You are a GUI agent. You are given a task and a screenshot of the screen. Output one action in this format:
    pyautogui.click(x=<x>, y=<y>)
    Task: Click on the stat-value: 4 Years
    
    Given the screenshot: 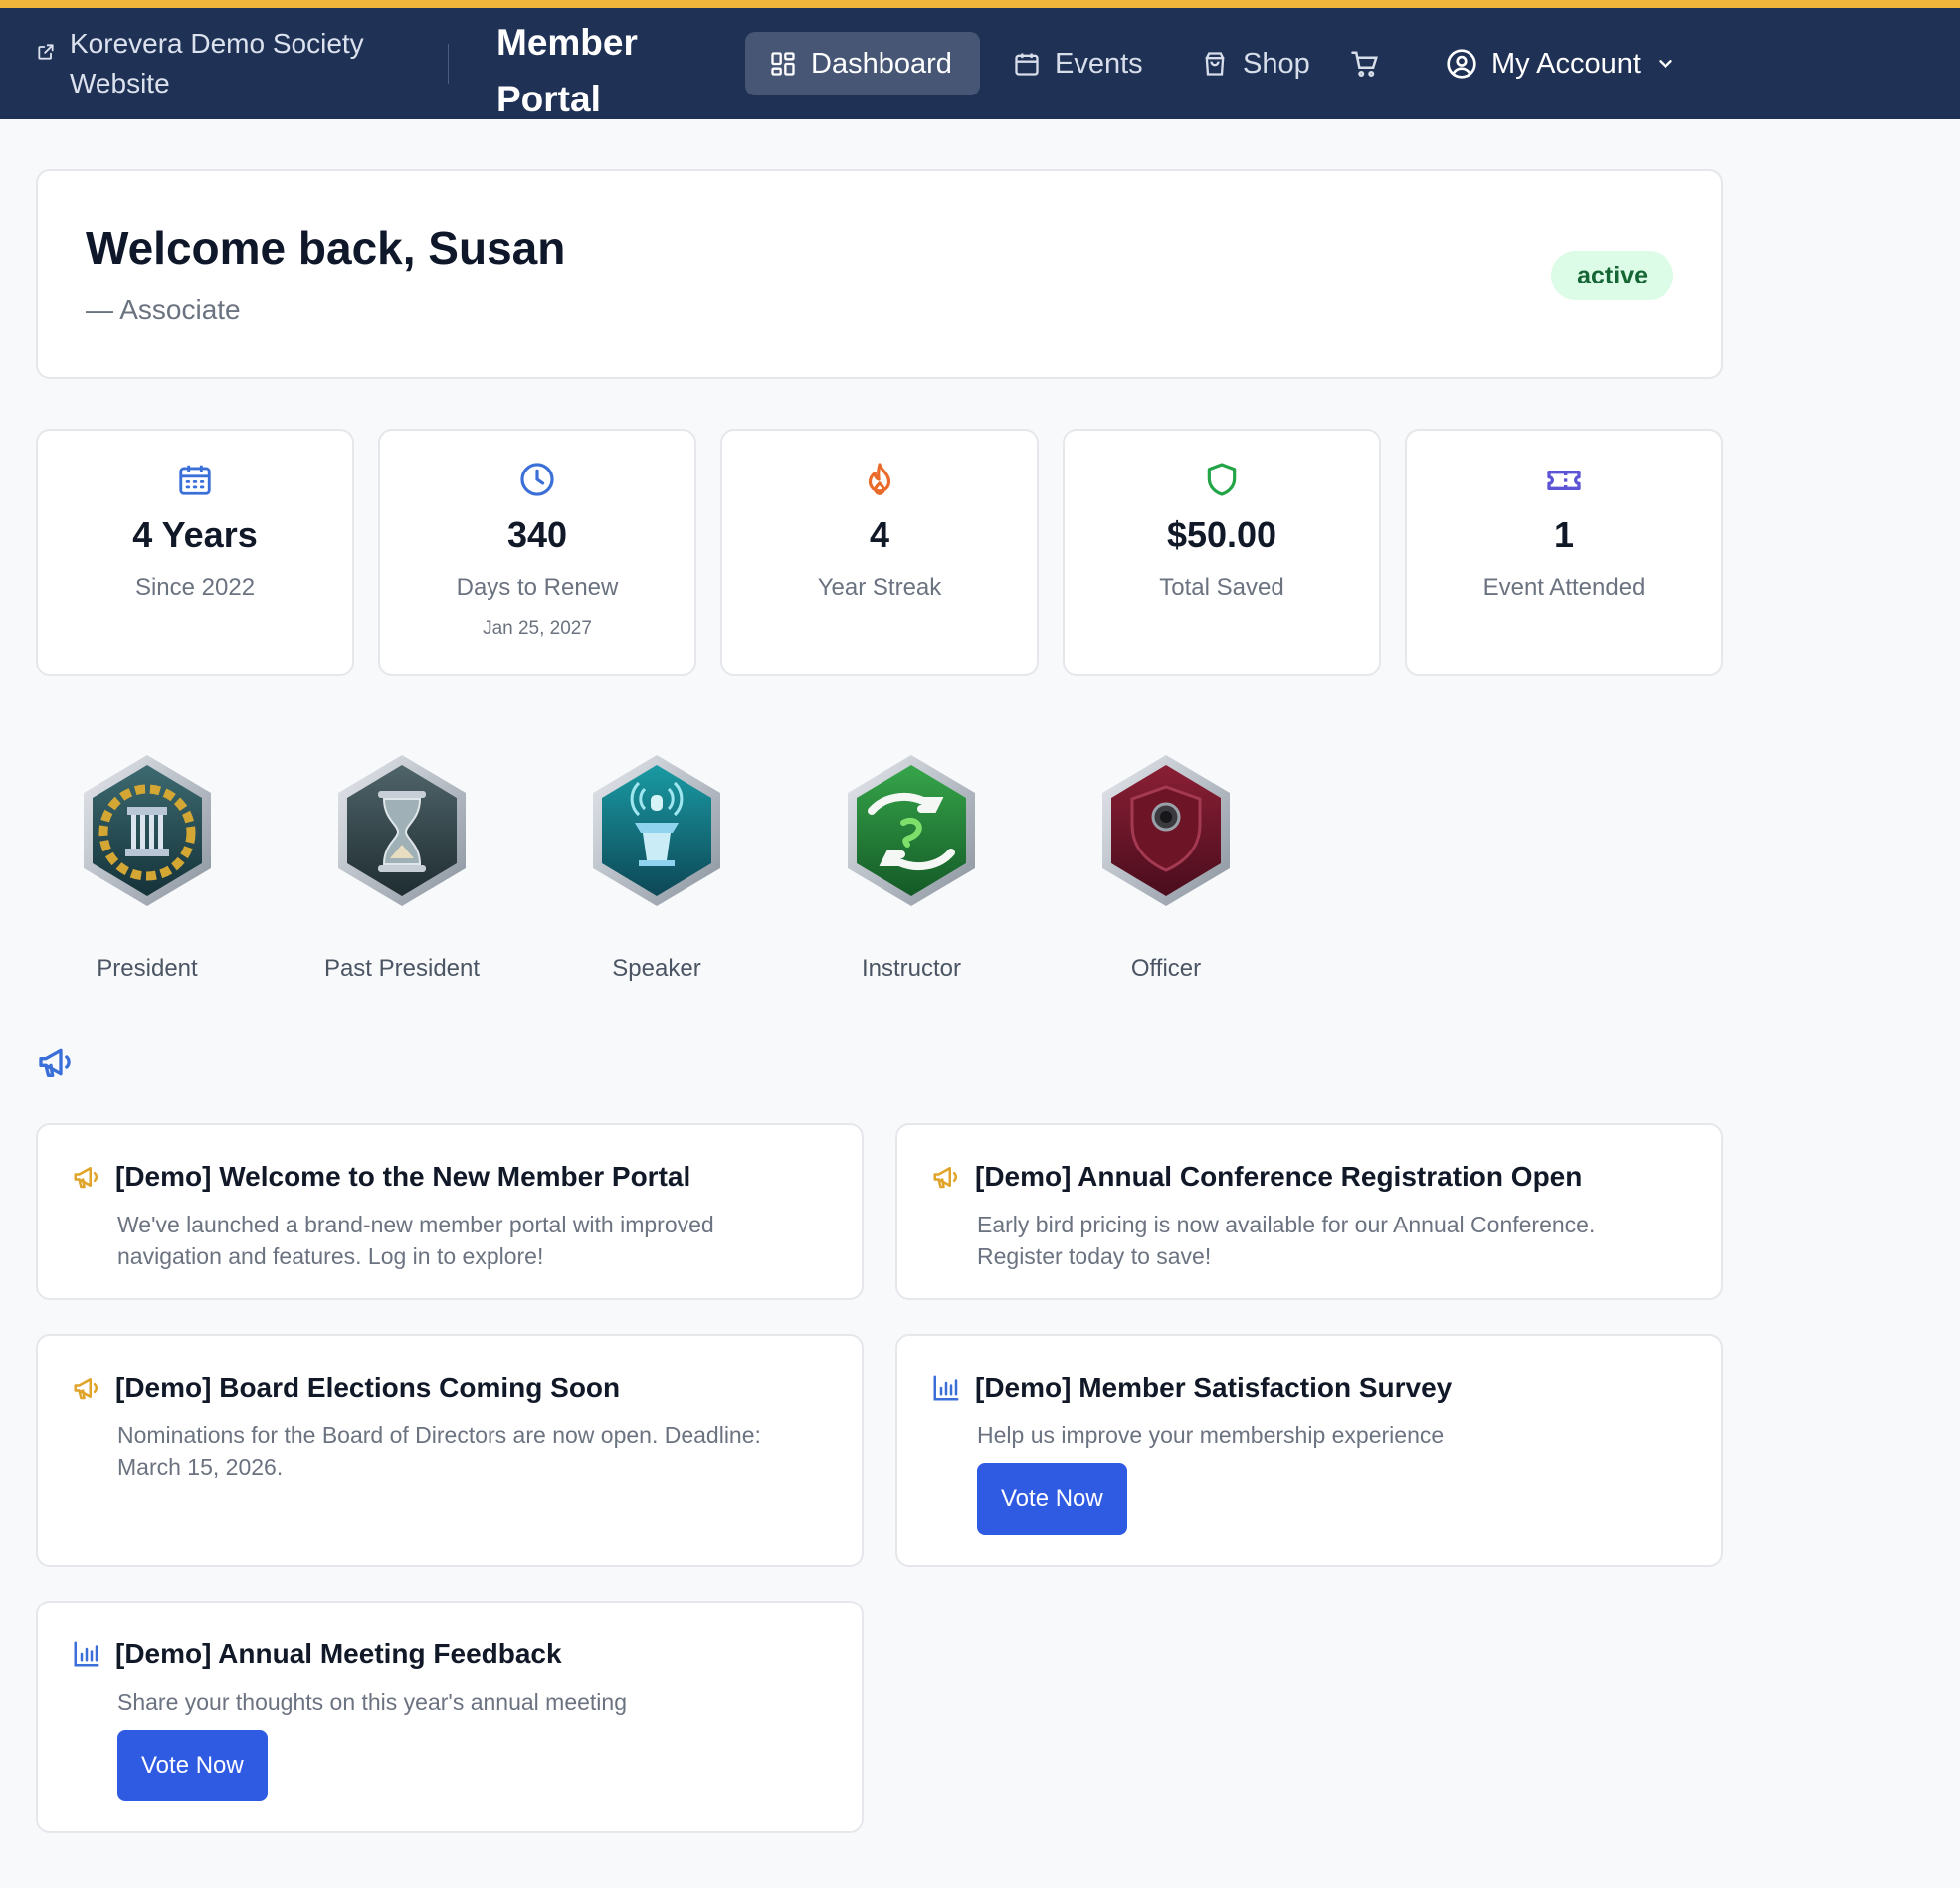 What is the action you would take?
    pyautogui.click(x=195, y=534)
    